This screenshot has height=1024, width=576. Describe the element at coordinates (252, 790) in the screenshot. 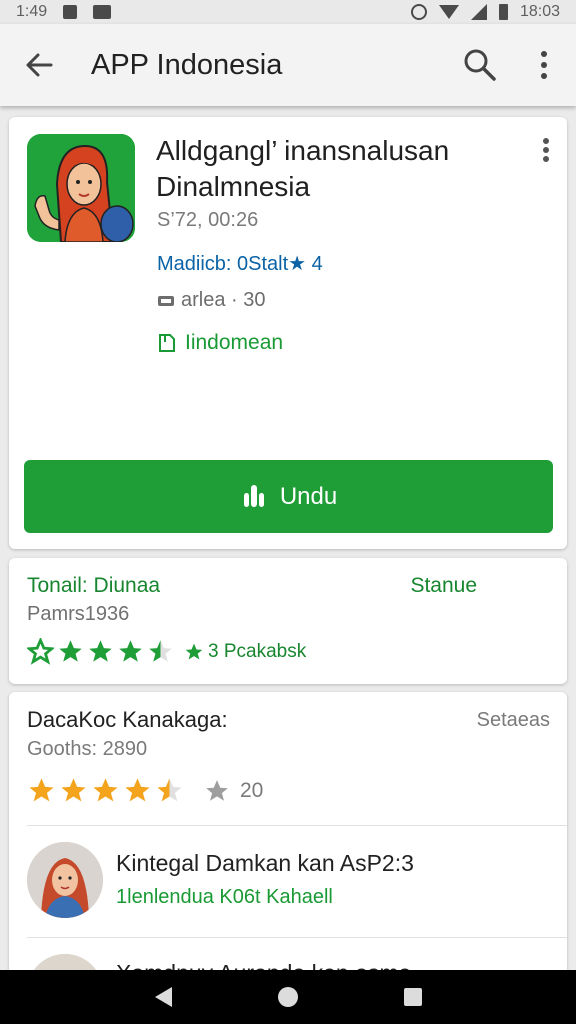

I see `reviews-count-label: 20` at that location.